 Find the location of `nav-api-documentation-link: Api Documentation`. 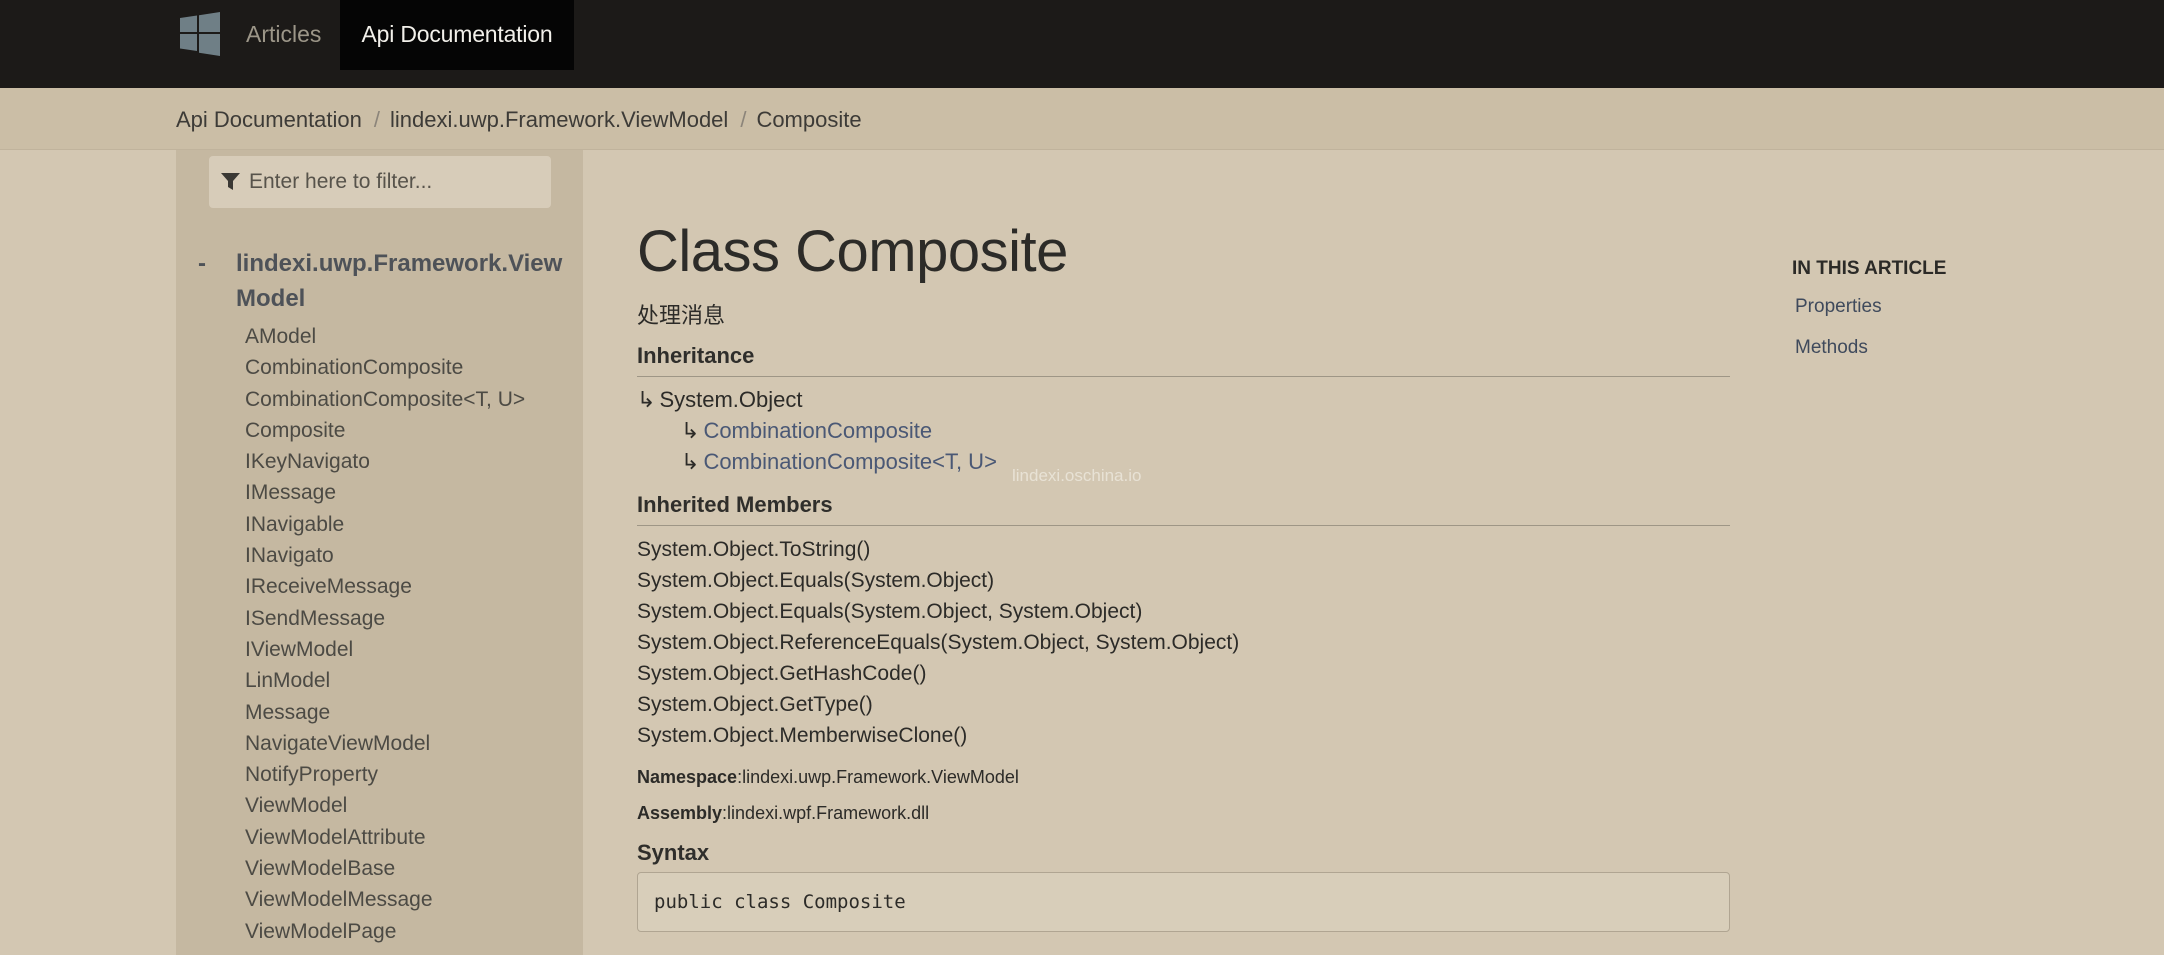

nav-api-documentation-link: Api Documentation is located at coordinates (457, 35).